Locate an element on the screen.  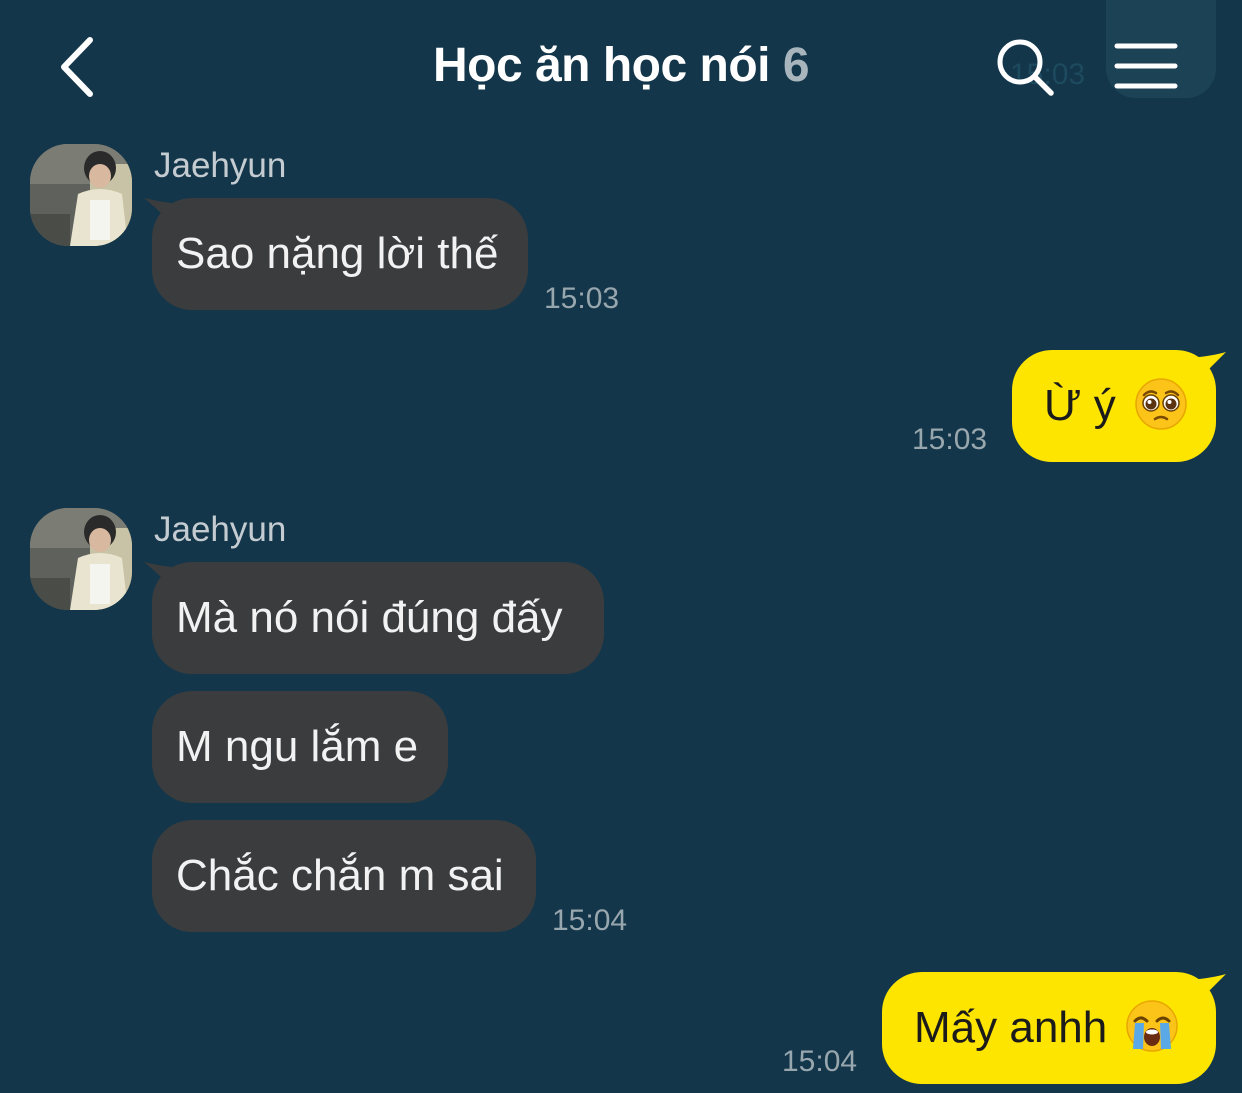
loudly-crying-face-icon is located at coordinates (1152, 1026).